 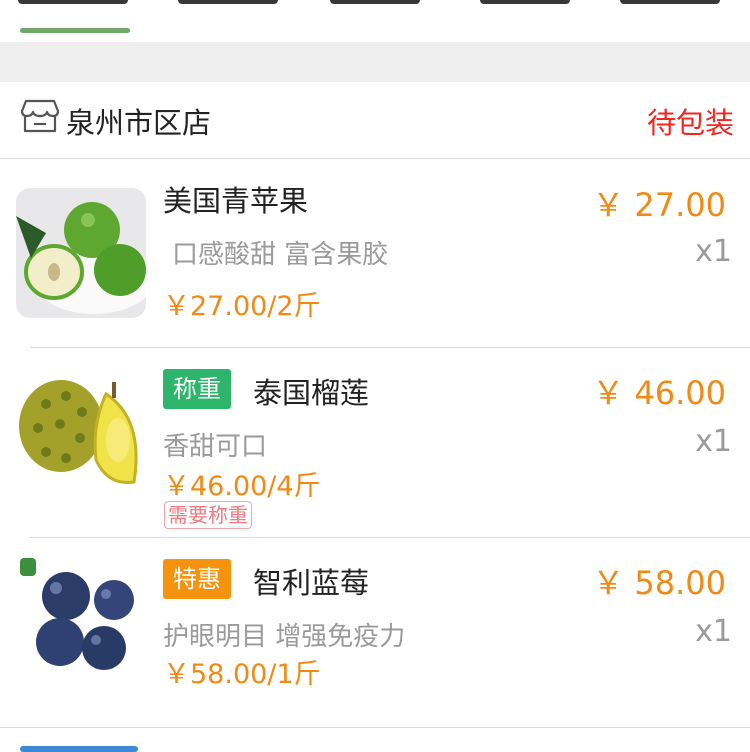 What do you see at coordinates (311, 393) in the screenshot?
I see `item-name: 泰国榴莲` at bounding box center [311, 393].